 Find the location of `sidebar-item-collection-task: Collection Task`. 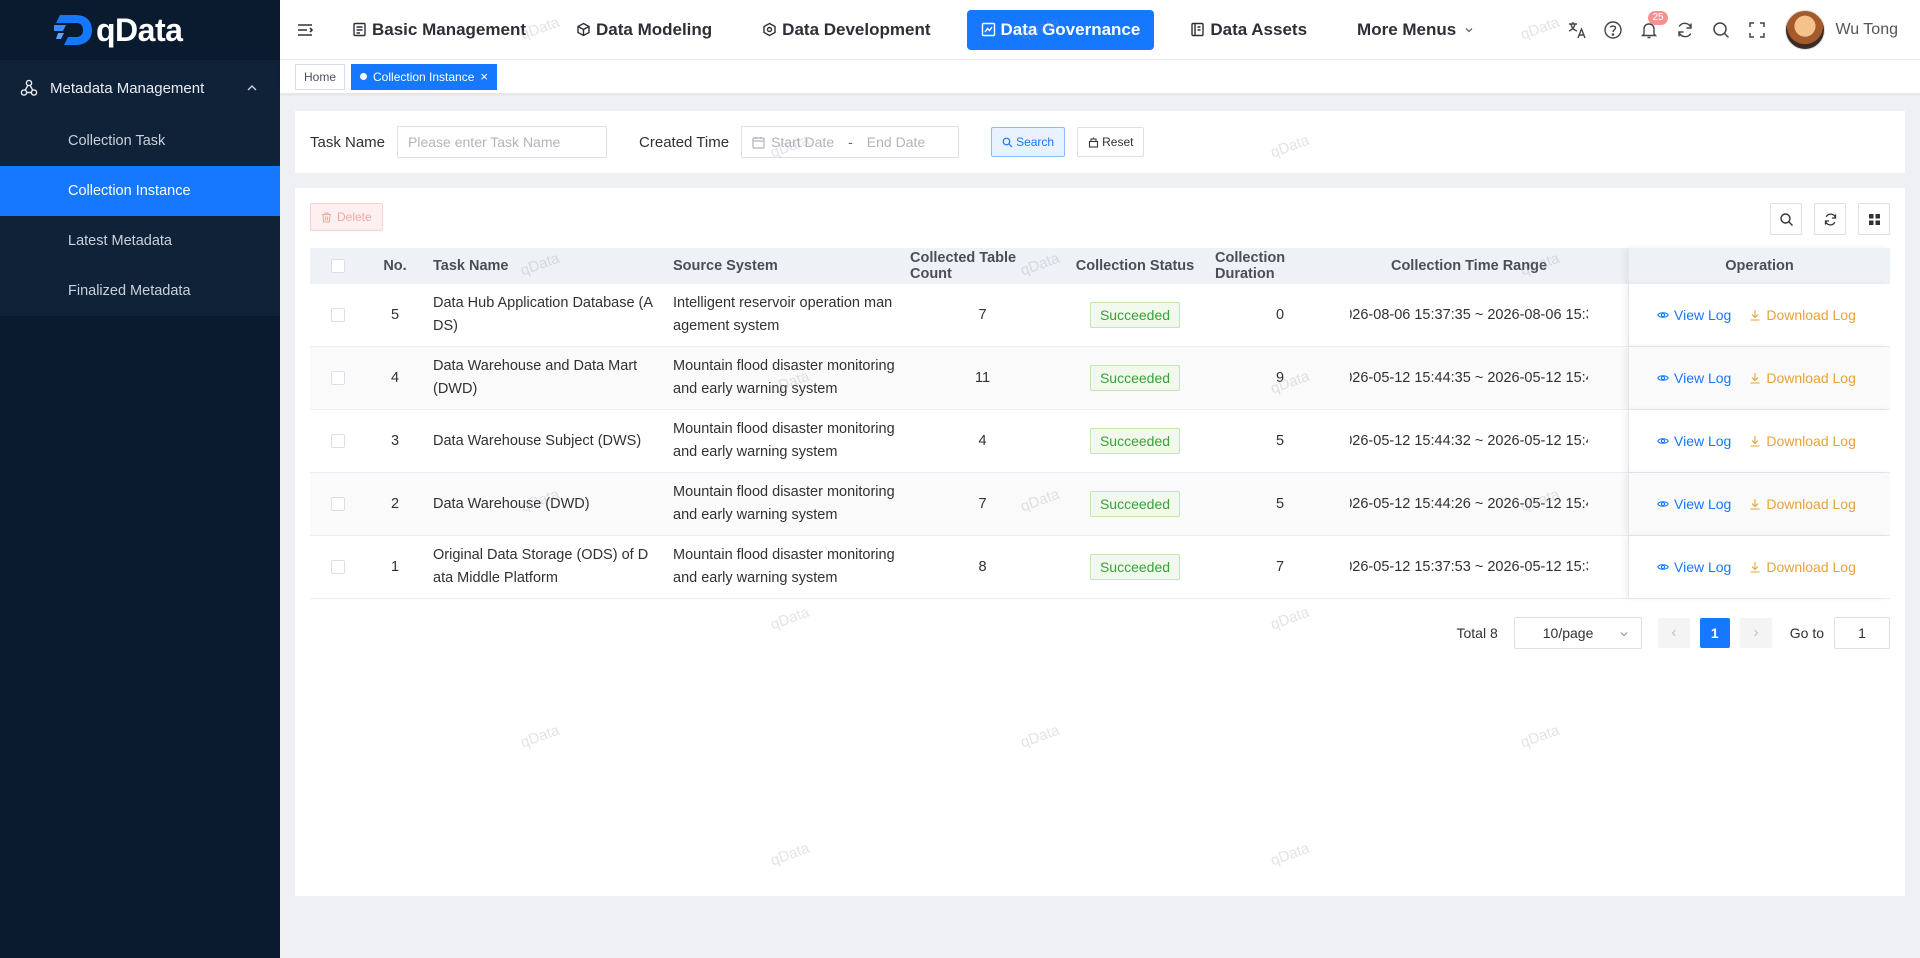

sidebar-item-collection-task: Collection Task is located at coordinates (140, 141).